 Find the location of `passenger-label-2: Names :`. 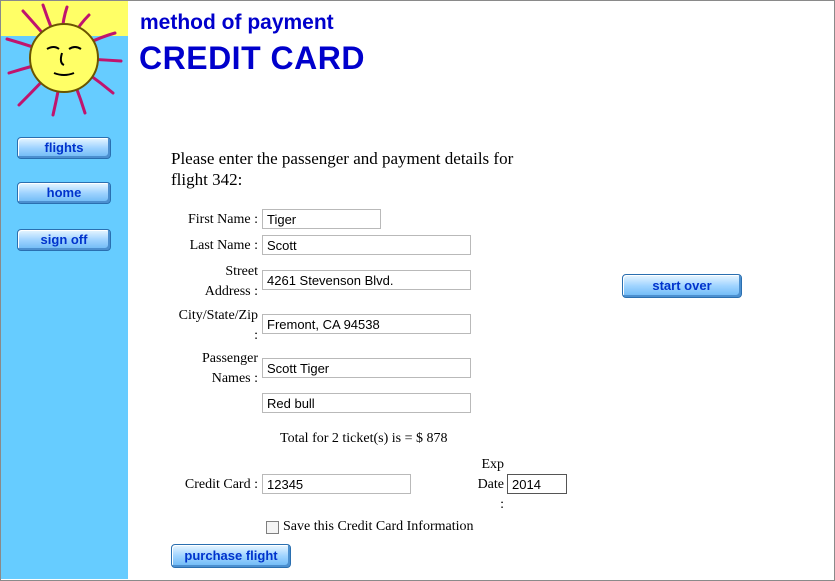

passenger-label-2: Names : is located at coordinates (234, 378).